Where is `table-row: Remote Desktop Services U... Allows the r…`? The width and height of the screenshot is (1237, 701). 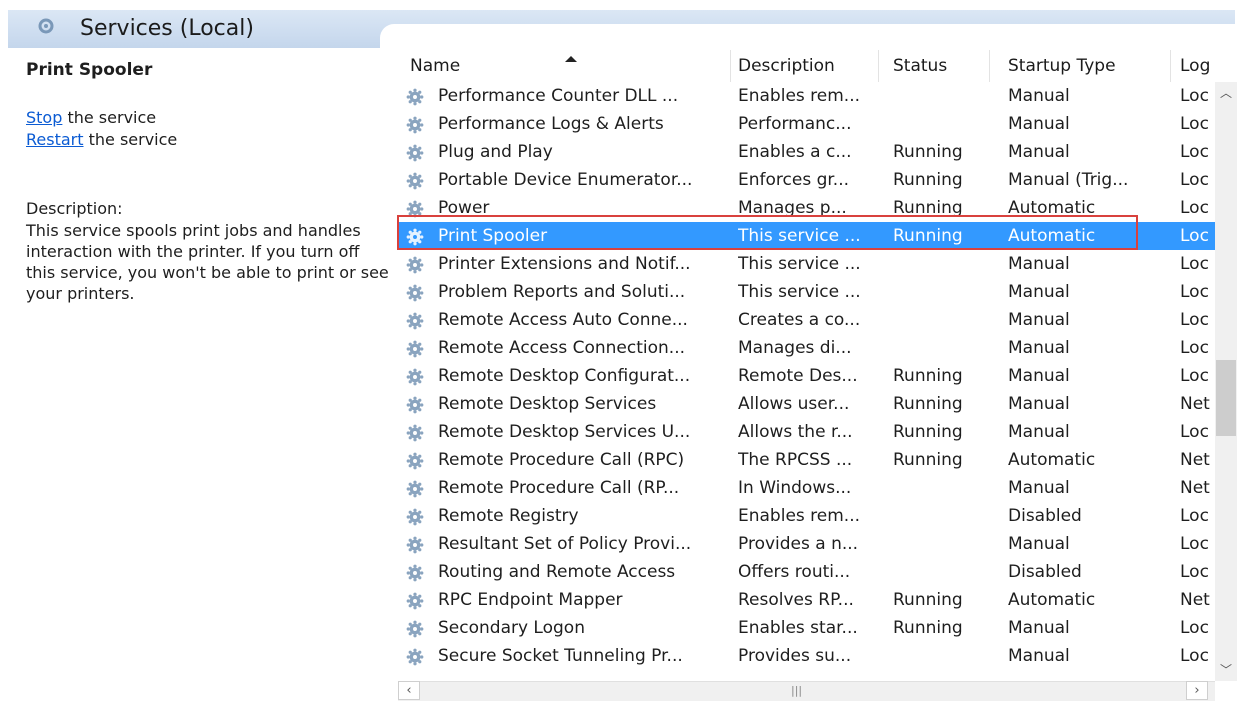 table-row: Remote Desktop Services U... Allows the r… is located at coordinates (806, 432).